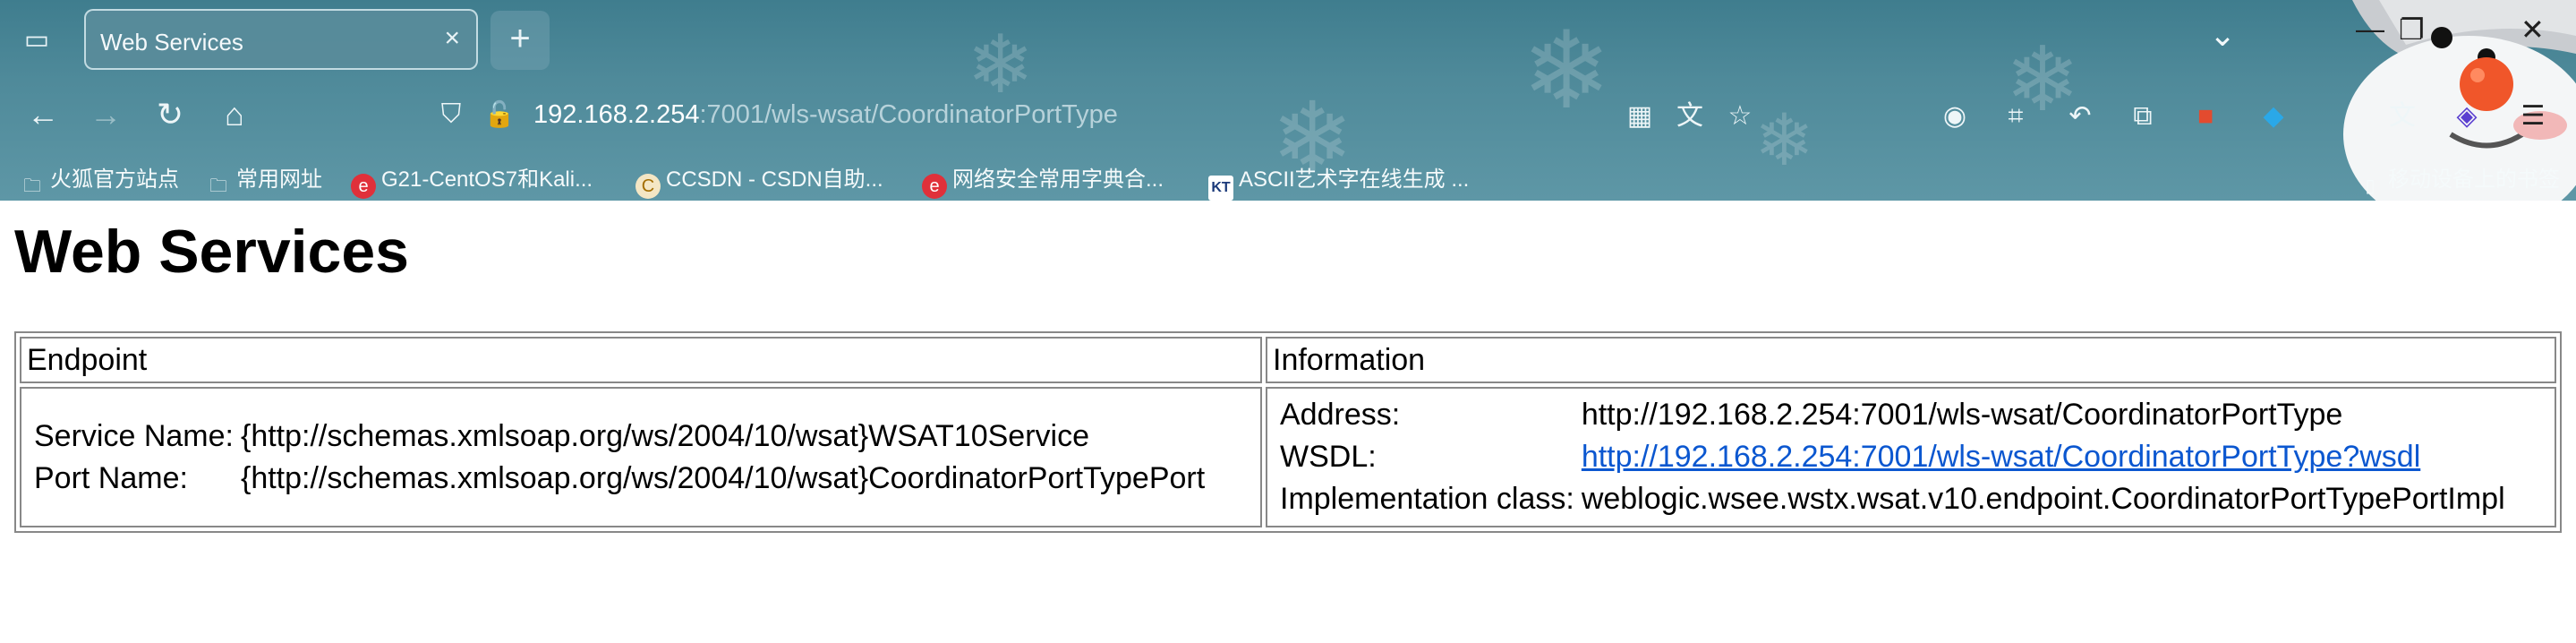  I want to click on translate-icon: 文, so click(1690, 116).